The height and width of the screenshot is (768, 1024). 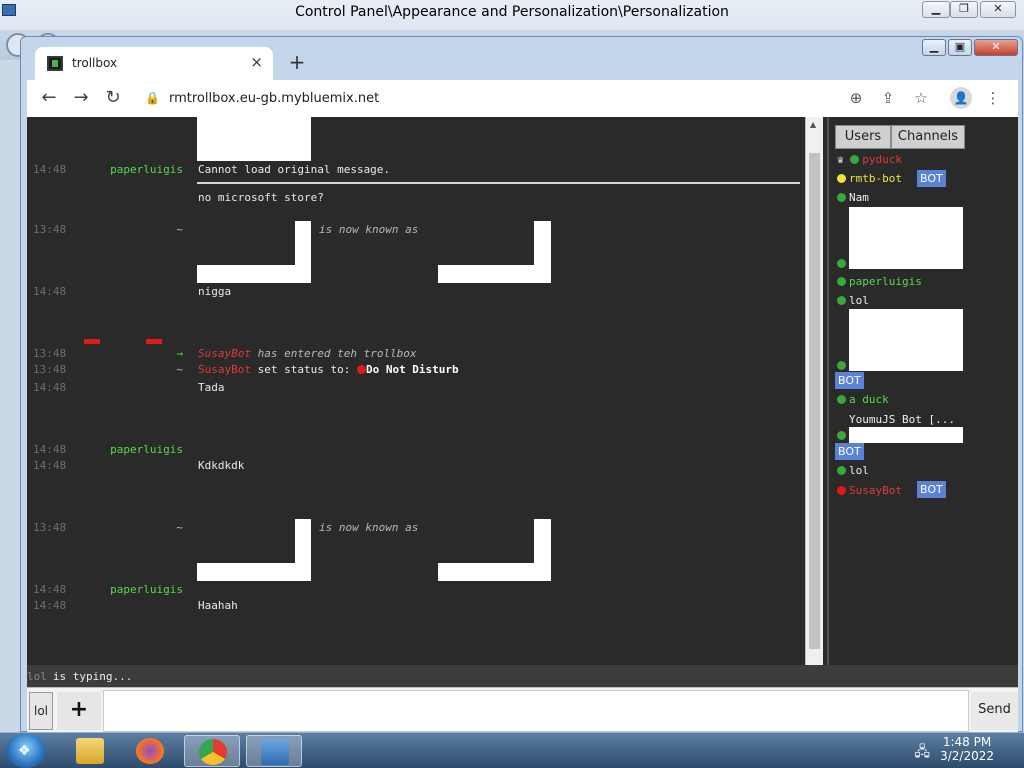 What do you see at coordinates (113, 99) in the screenshot?
I see `reload-icon: ↻` at bounding box center [113, 99].